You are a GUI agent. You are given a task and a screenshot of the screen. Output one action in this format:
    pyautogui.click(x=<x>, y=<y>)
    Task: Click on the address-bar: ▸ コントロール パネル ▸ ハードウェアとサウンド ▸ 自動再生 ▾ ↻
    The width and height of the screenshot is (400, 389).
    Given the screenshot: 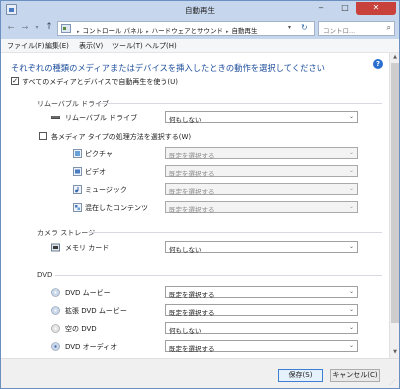 What is the action you would take?
    pyautogui.click(x=186, y=28)
    